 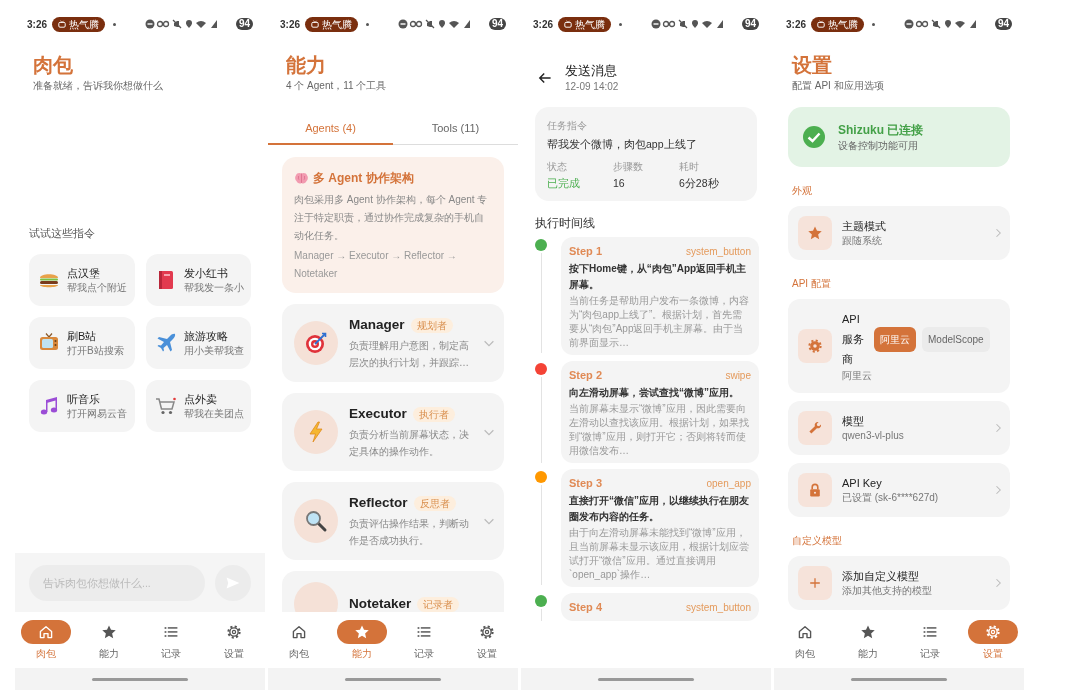 I want to click on suggestion-card: 点外卖 帮我在美团点, so click(x=198, y=405).